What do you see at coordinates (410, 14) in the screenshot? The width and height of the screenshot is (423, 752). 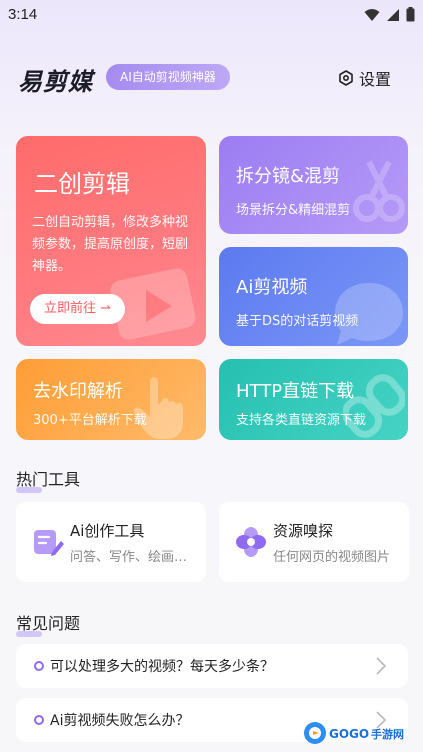 I see `battery-icon` at bounding box center [410, 14].